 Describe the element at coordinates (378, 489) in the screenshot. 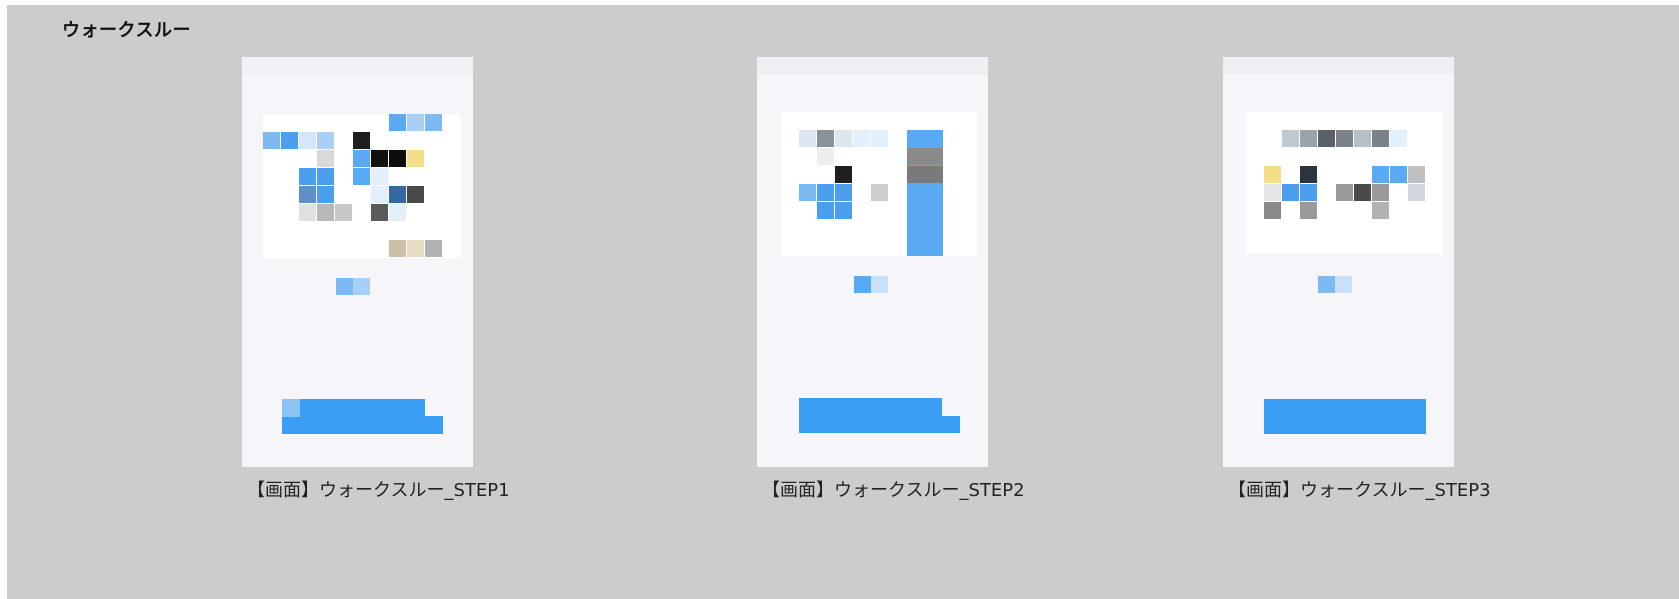

I see `screen-caption-step1: 【画面】ウォークスルー_STEP1` at that location.